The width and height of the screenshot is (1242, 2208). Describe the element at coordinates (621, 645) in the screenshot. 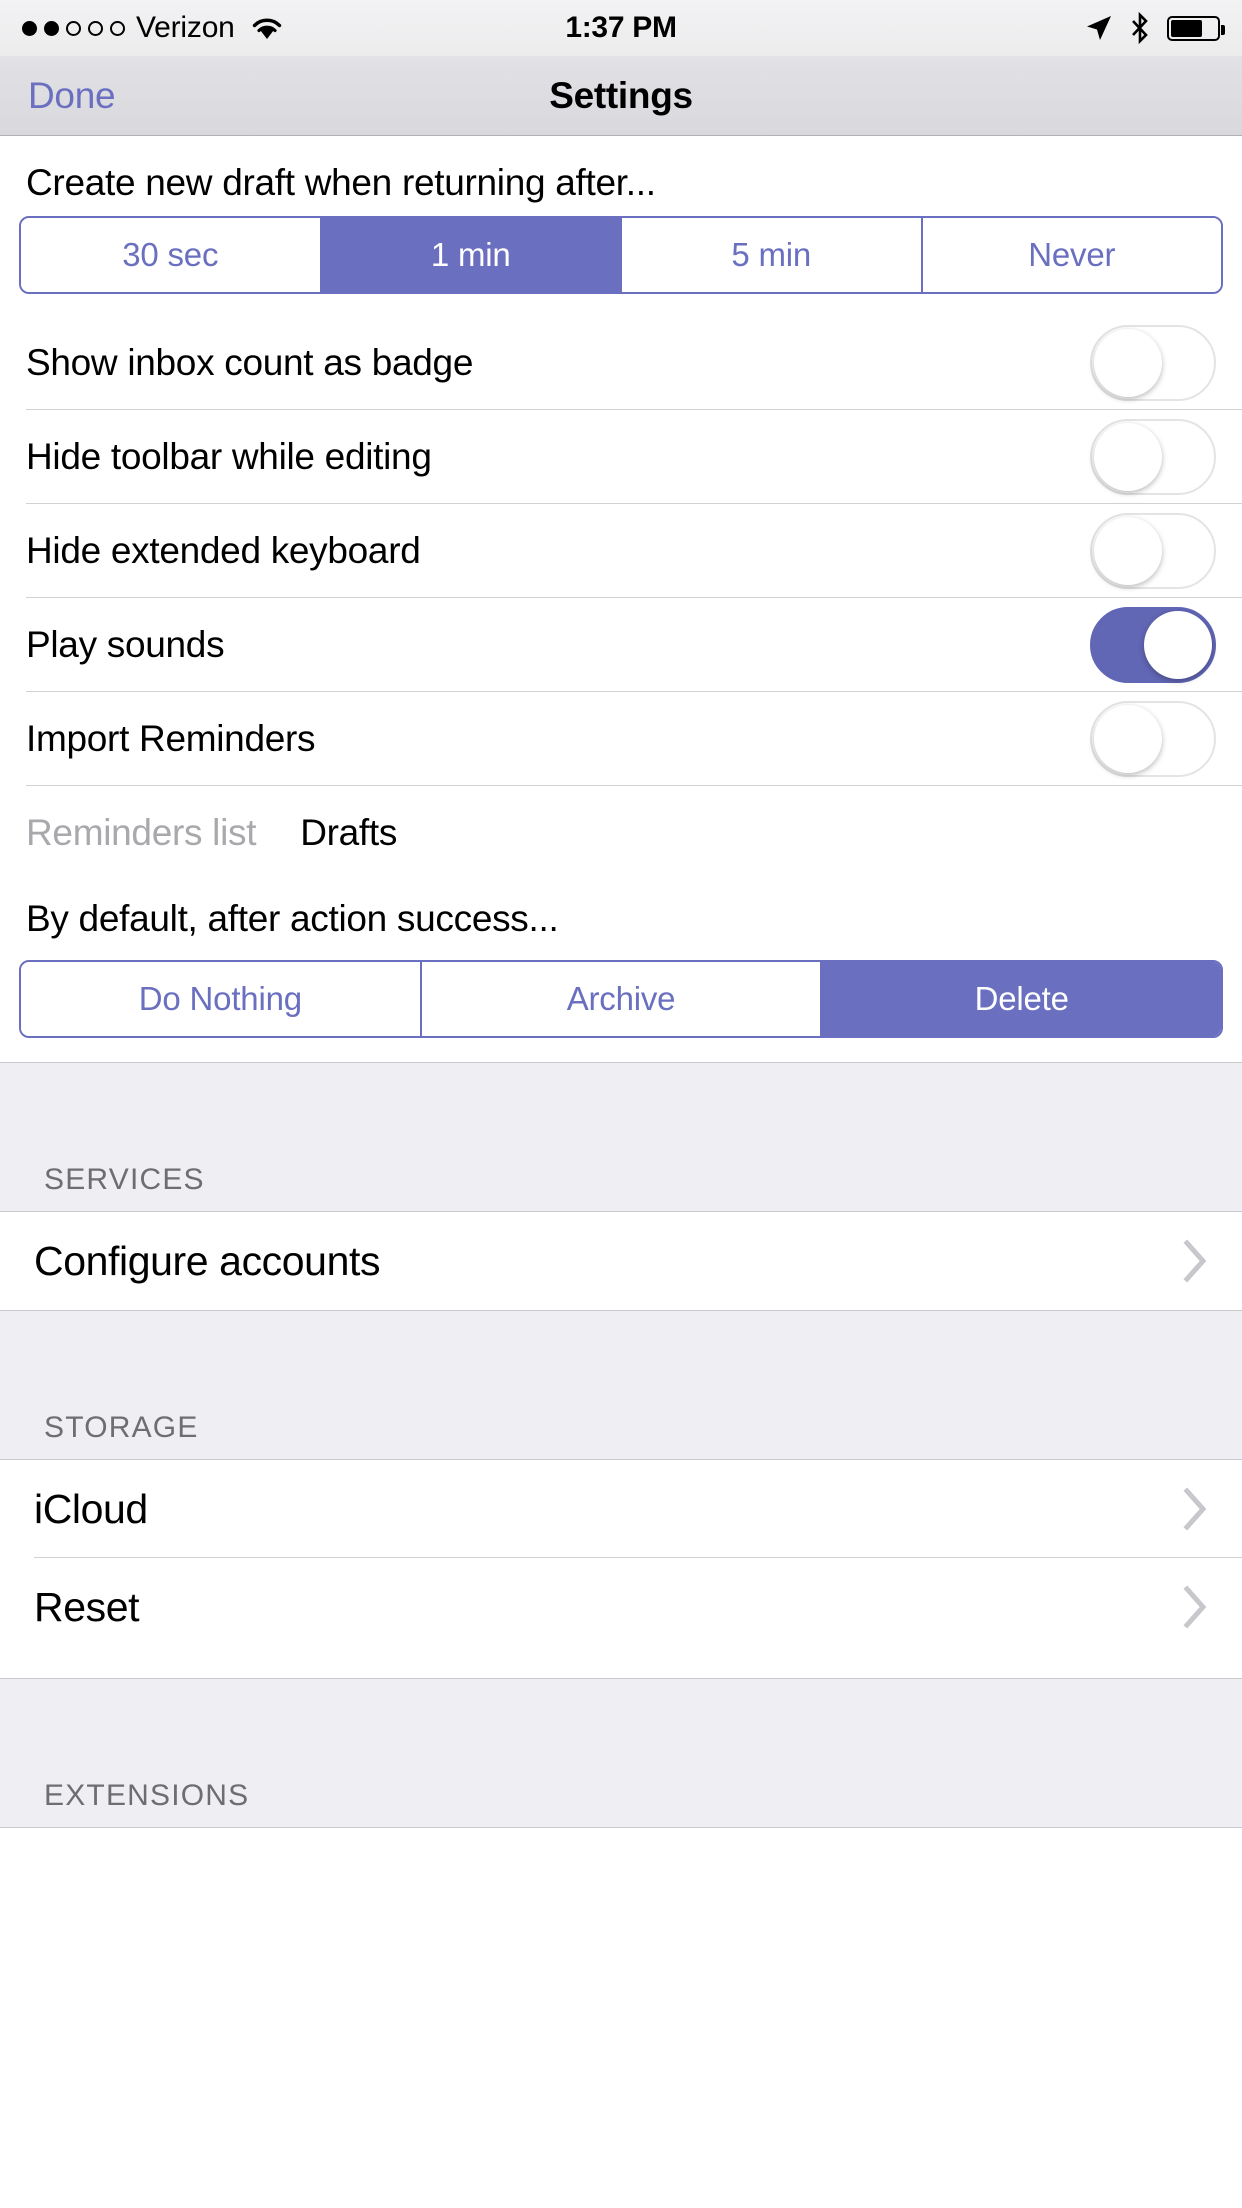

I see `table-row: Play sounds` at that location.